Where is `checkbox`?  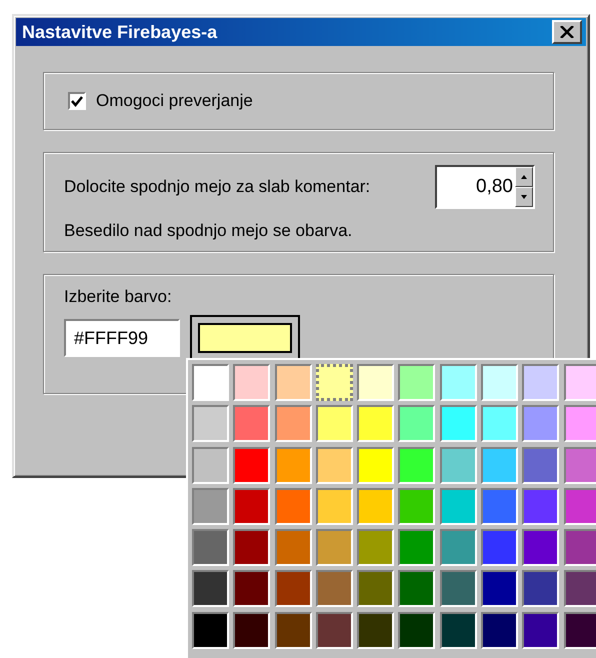 checkbox is located at coordinates (77, 101).